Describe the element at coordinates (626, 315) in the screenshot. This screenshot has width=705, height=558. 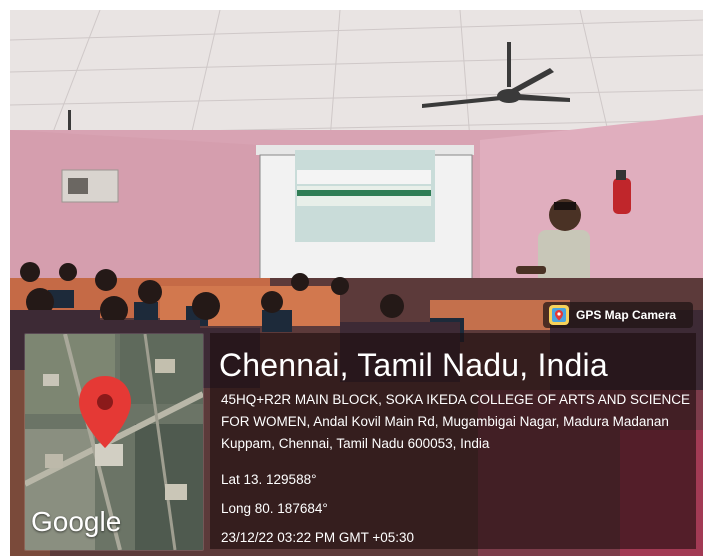
I see `gps-map-camera-label: GPS Map Camera` at that location.